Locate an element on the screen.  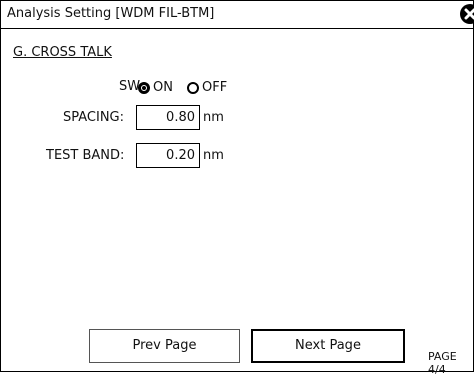
close-icon is located at coordinates (467, 14).